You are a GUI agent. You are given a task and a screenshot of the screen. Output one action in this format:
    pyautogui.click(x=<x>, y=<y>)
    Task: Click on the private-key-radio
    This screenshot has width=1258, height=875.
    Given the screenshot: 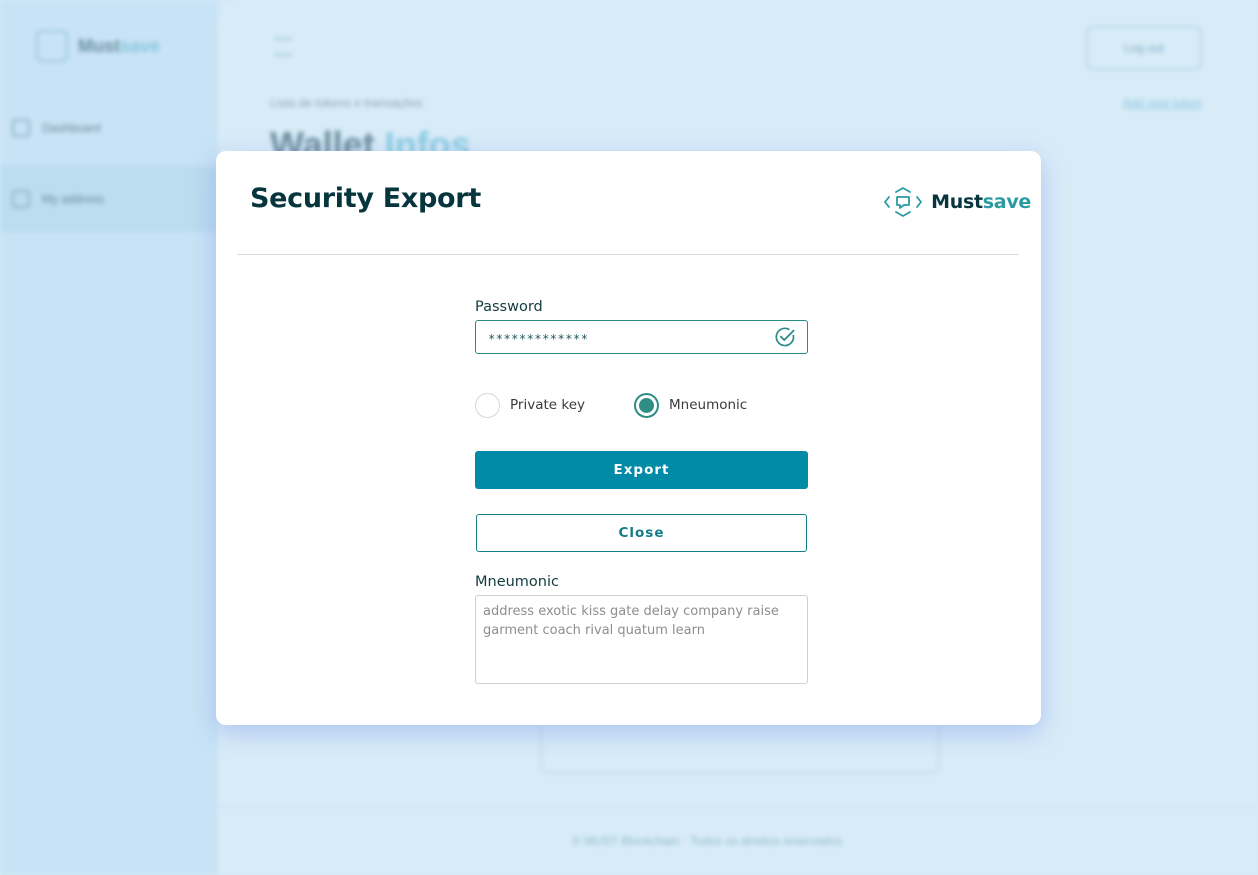 What is the action you would take?
    pyautogui.click(x=487, y=405)
    